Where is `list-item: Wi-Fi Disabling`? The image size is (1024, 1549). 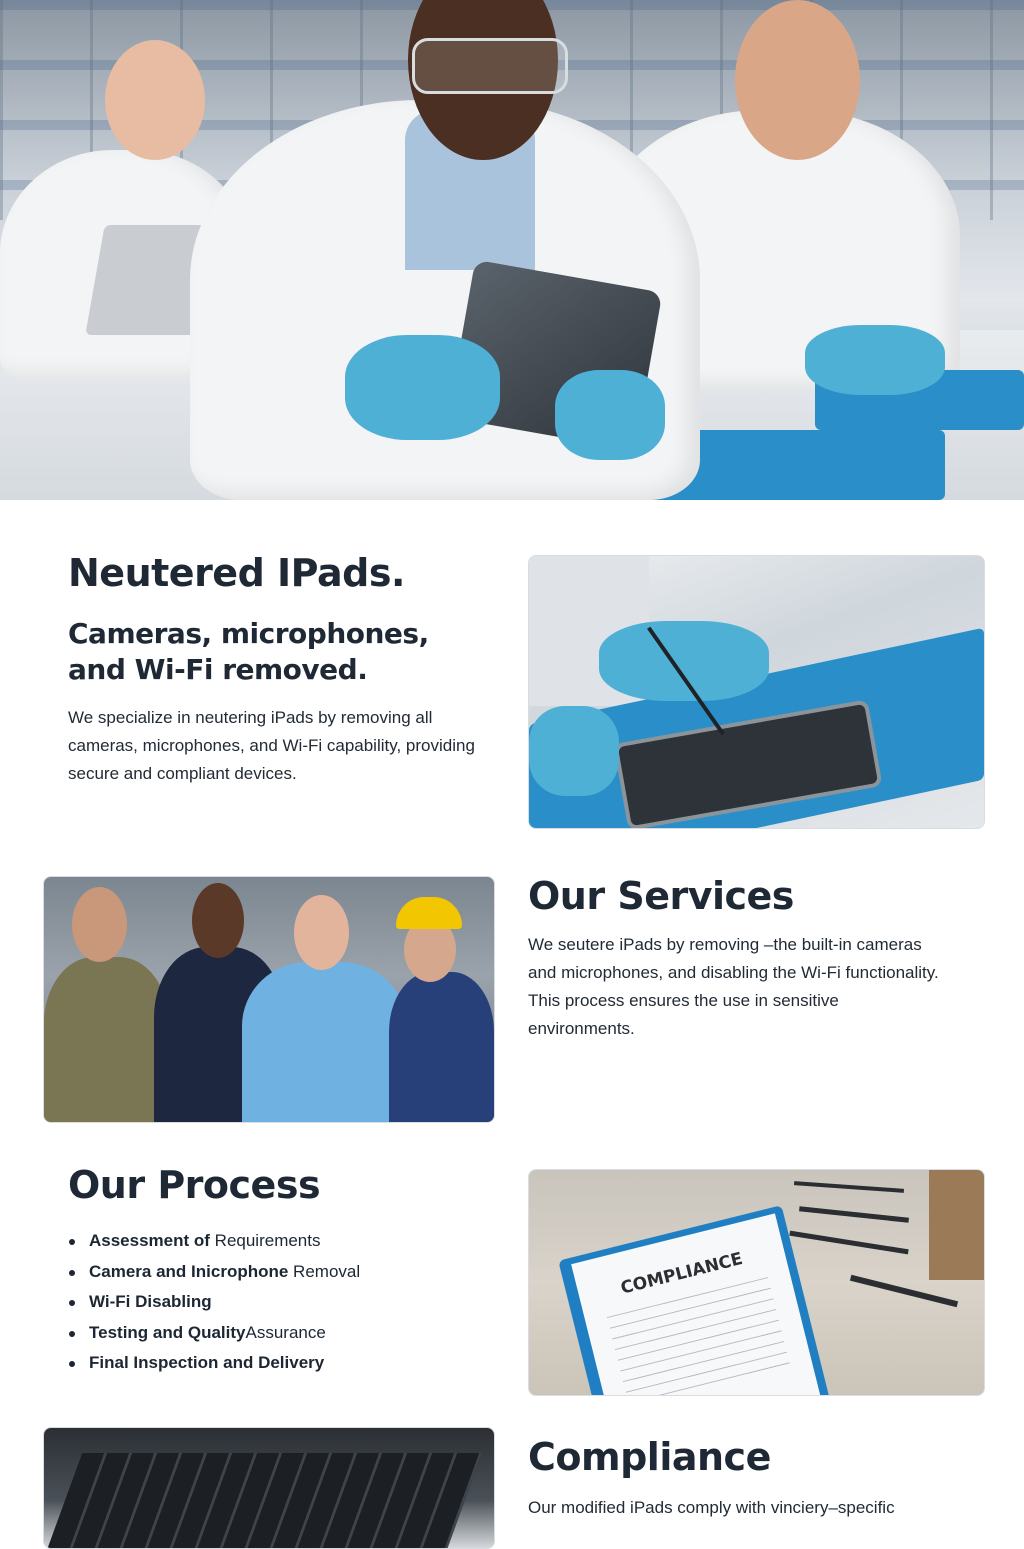
list-item: Wi-Fi Disabling is located at coordinates (283, 1302).